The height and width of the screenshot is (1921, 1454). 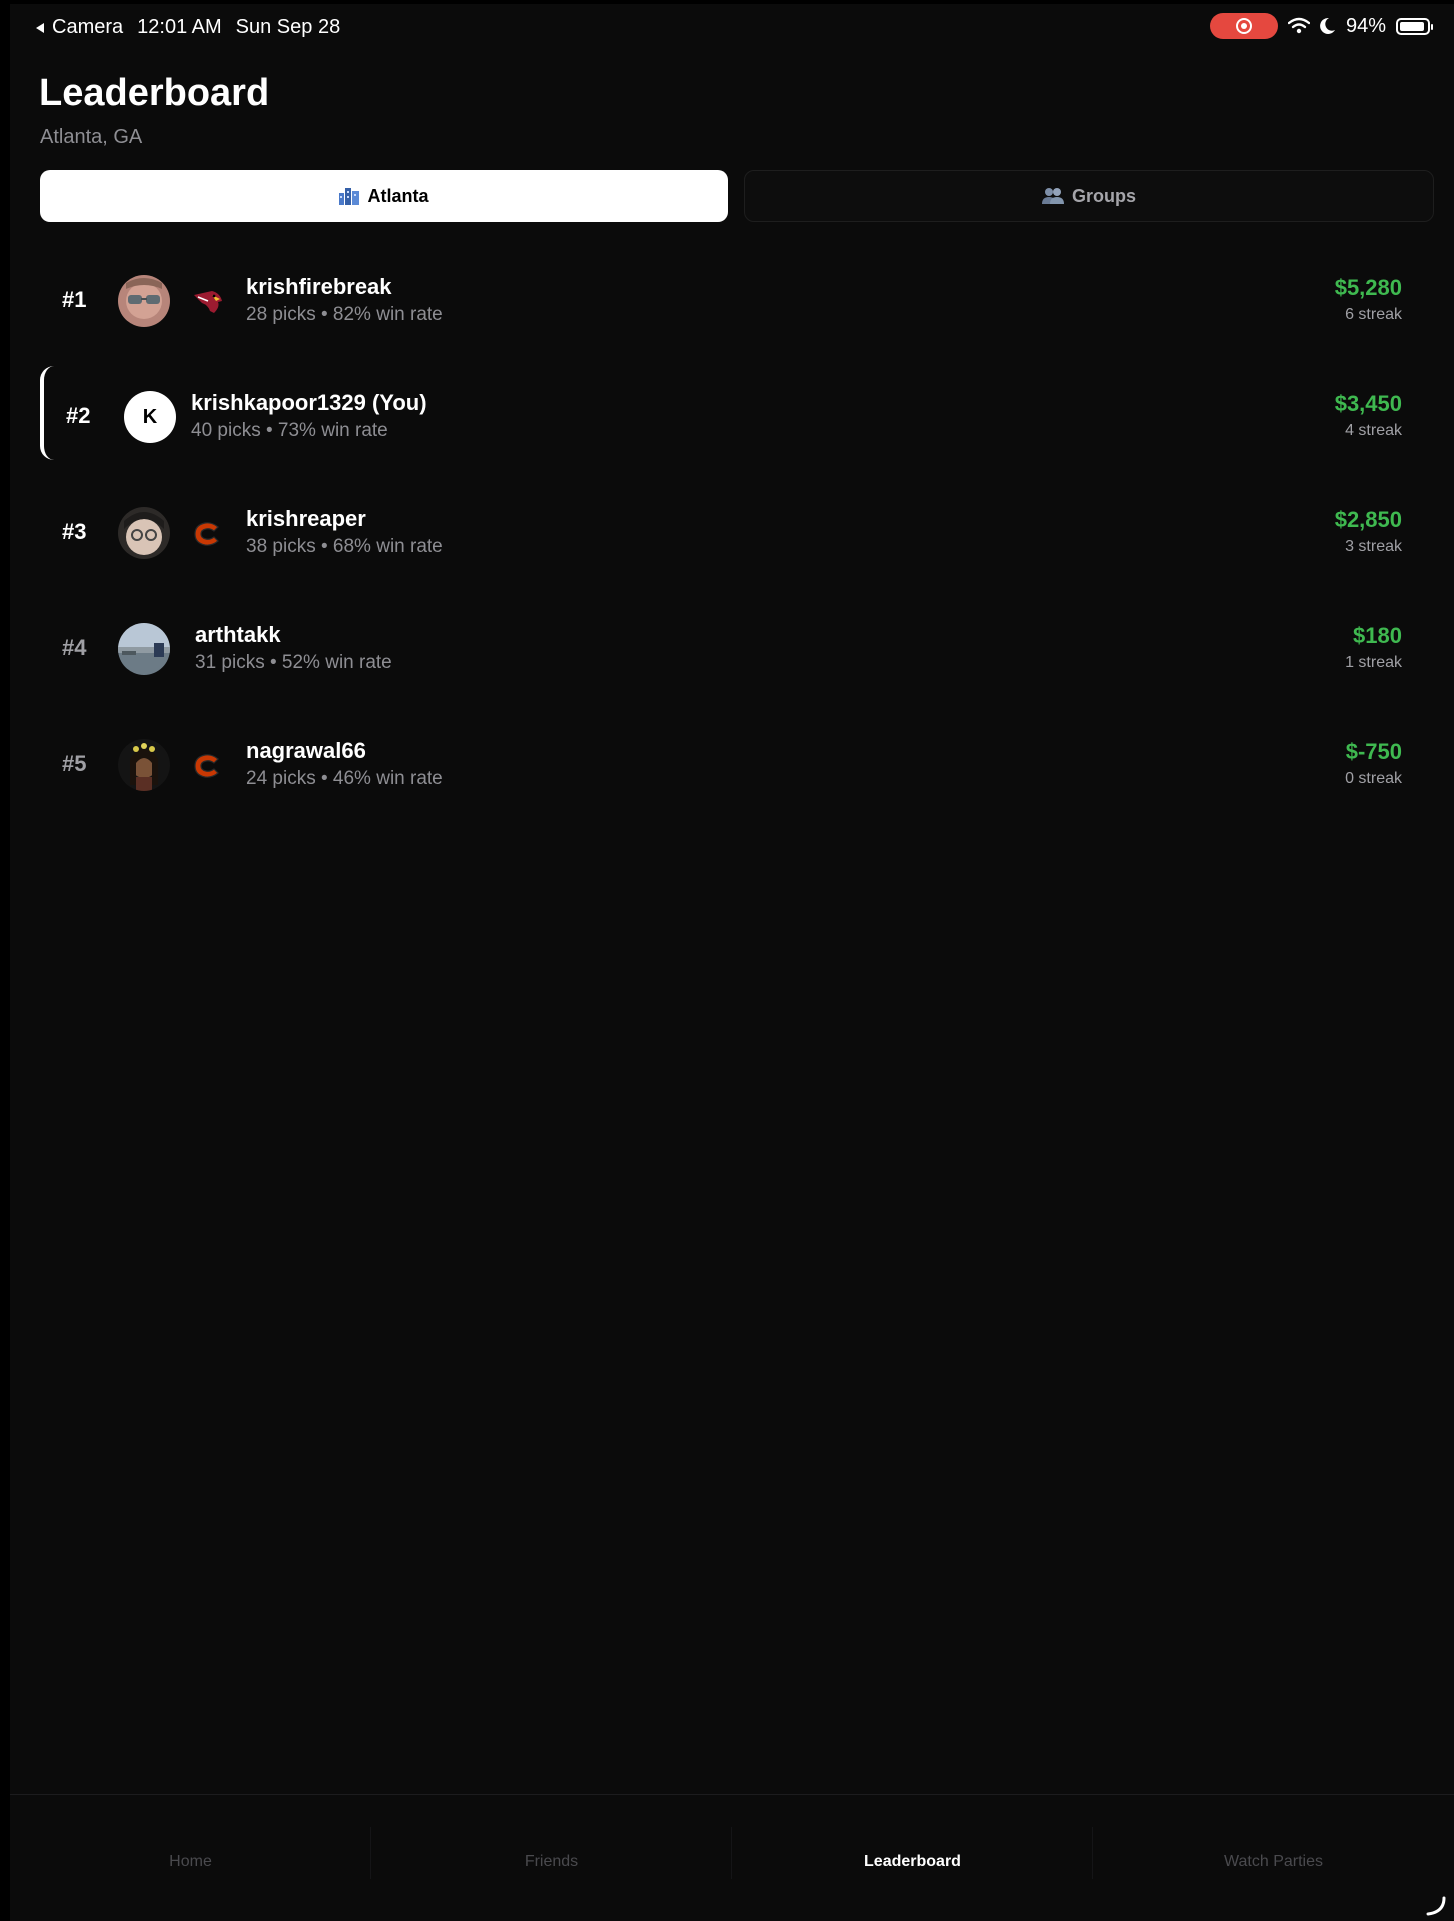 What do you see at coordinates (88, 27) in the screenshot?
I see `back-label: Camera` at bounding box center [88, 27].